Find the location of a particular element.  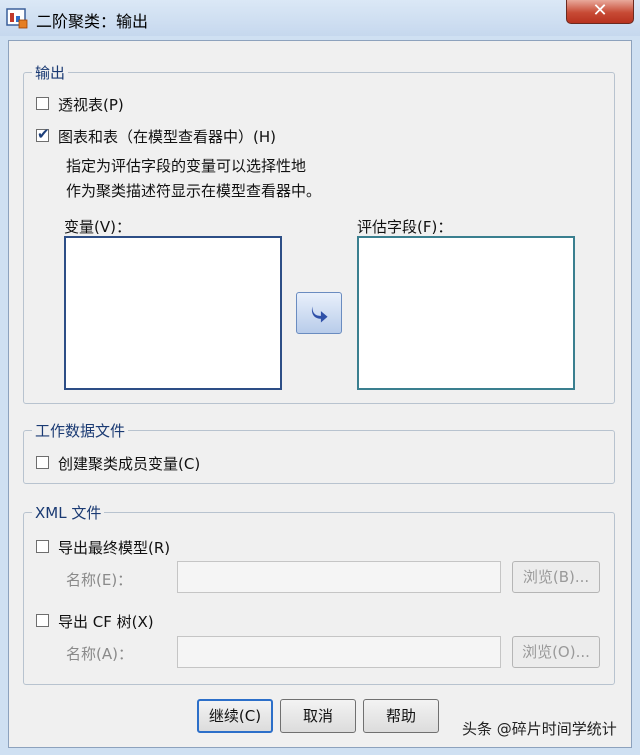

create-membership-checkbox is located at coordinates (42, 462).